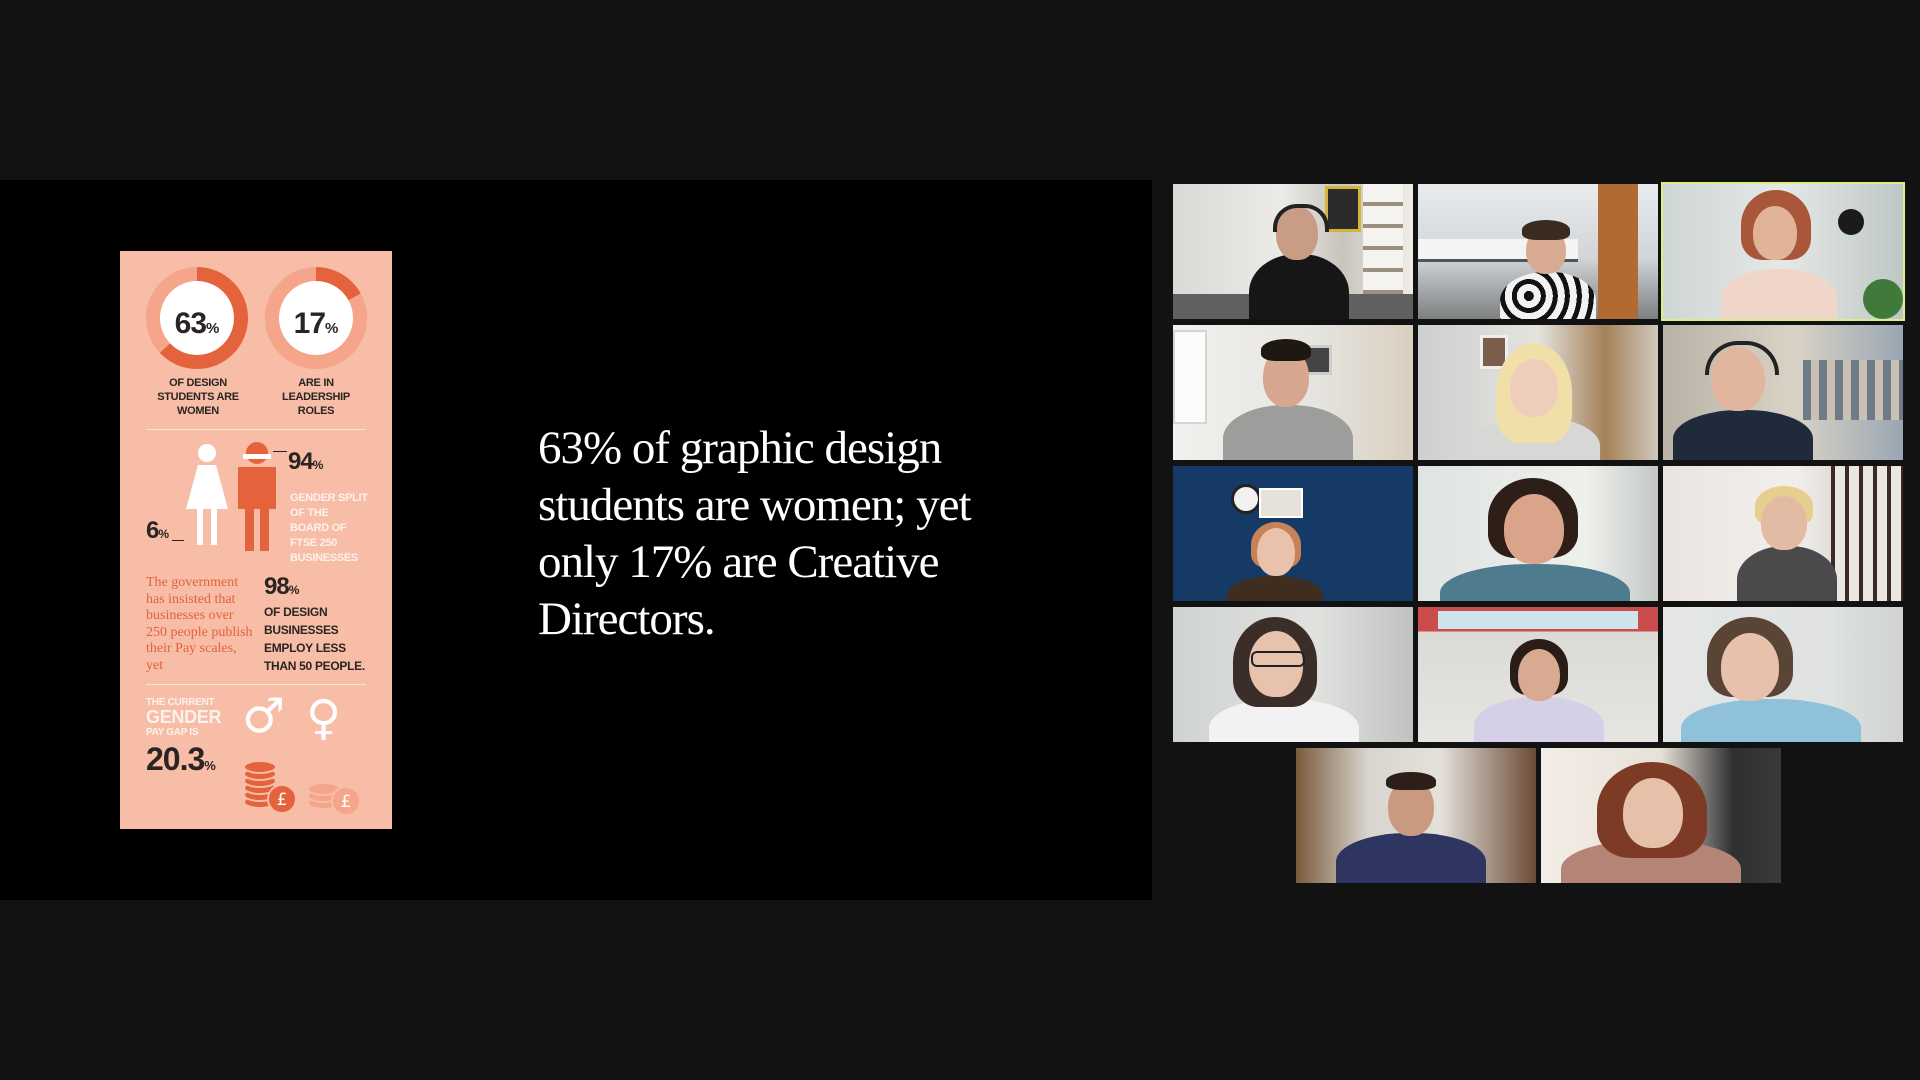  What do you see at coordinates (1851, 222) in the screenshot?
I see `wall-logo` at bounding box center [1851, 222].